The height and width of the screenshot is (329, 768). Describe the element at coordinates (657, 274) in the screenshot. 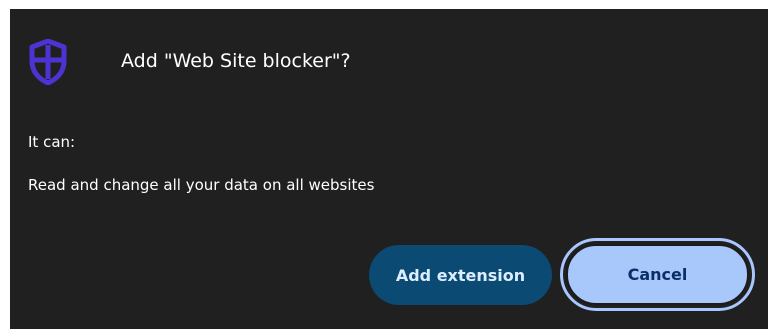

I see `cancel-button: Cancel` at that location.